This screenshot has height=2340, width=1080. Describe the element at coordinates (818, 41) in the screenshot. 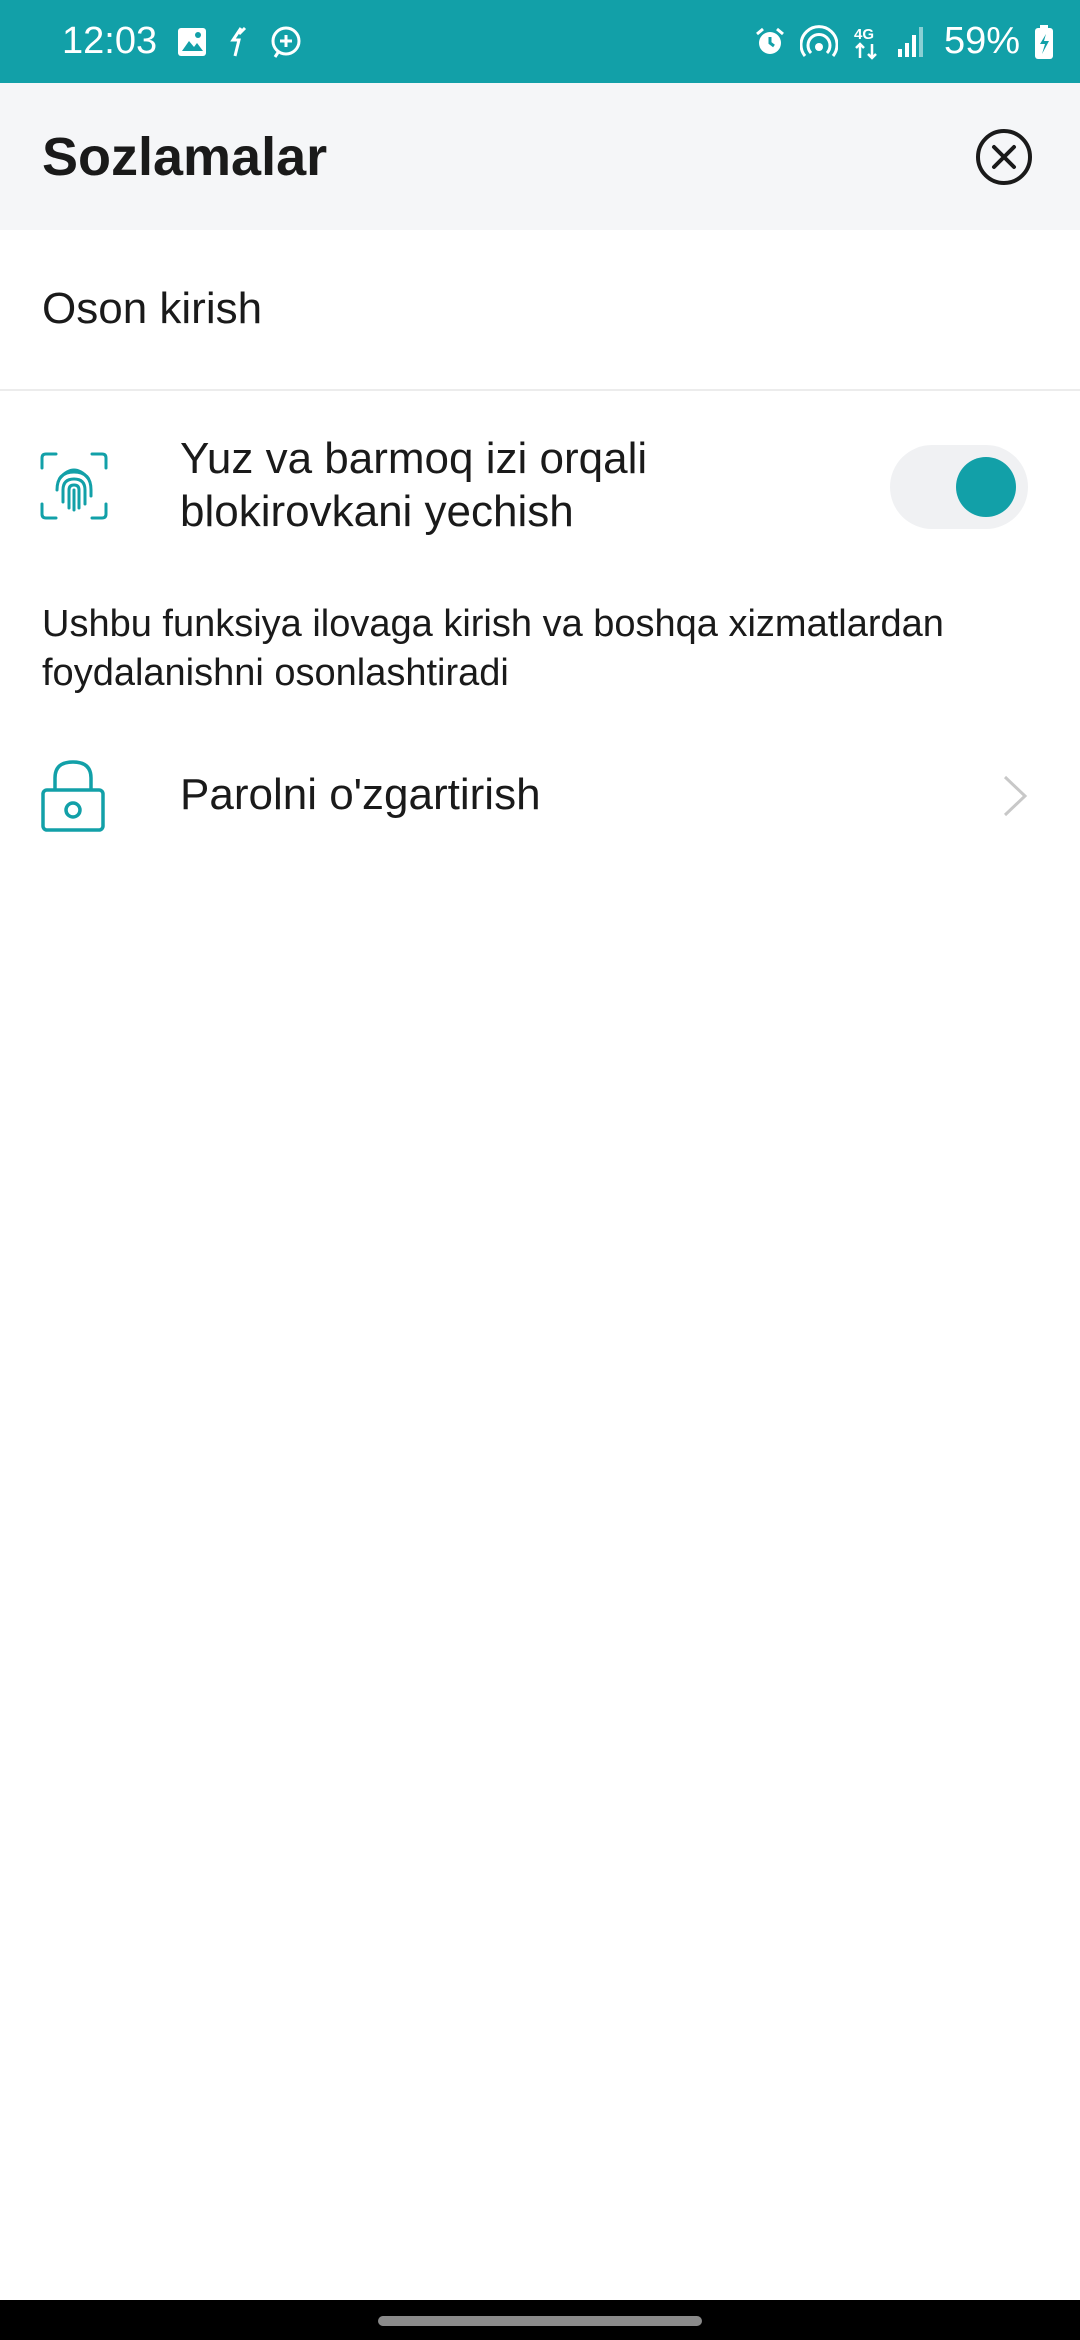

I see `hotspot-icon` at that location.